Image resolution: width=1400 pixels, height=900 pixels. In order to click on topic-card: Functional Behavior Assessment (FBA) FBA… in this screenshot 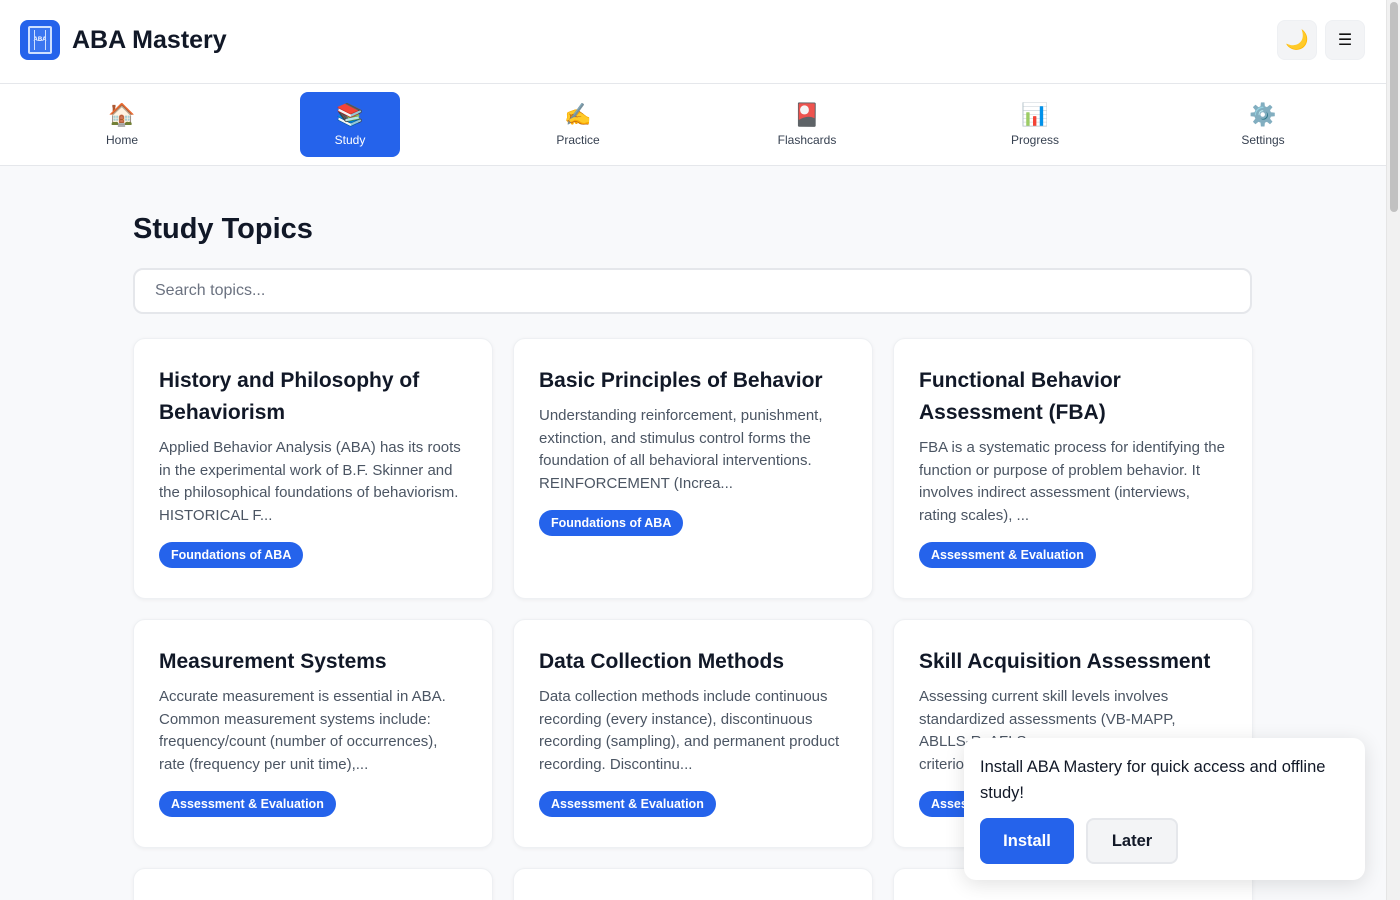, I will do `click(1073, 468)`.